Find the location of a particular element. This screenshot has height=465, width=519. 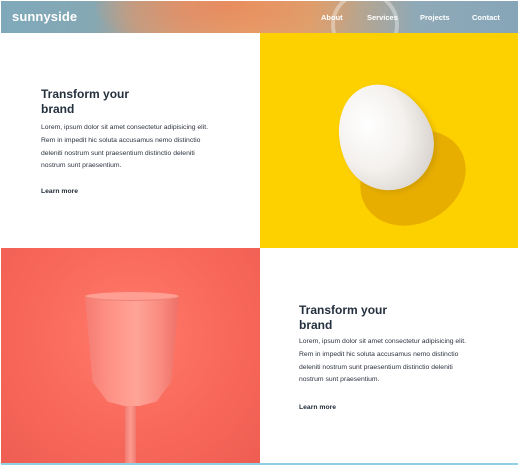

feature-heading-1-line1: Transform your is located at coordinates (85, 94).